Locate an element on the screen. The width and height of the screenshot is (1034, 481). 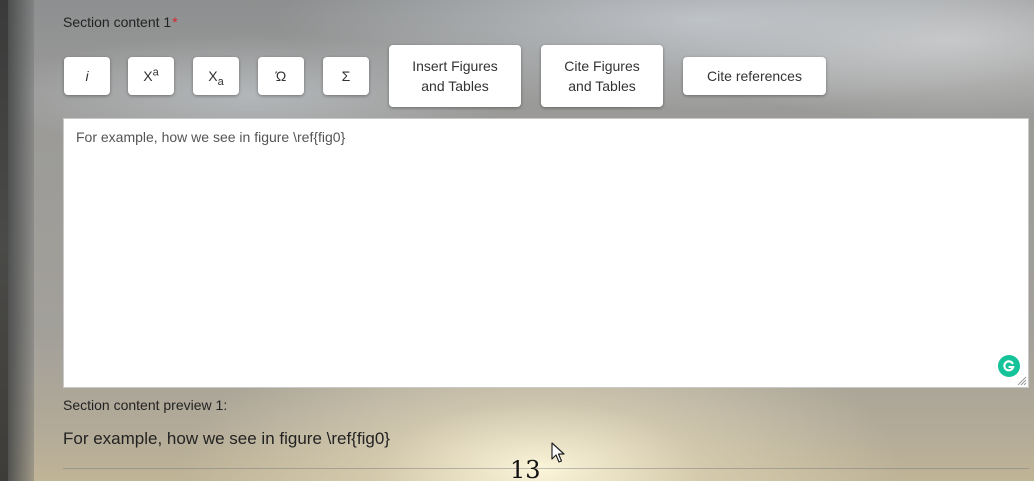
insert-figures-line1: Insert Figures is located at coordinates (455, 66).